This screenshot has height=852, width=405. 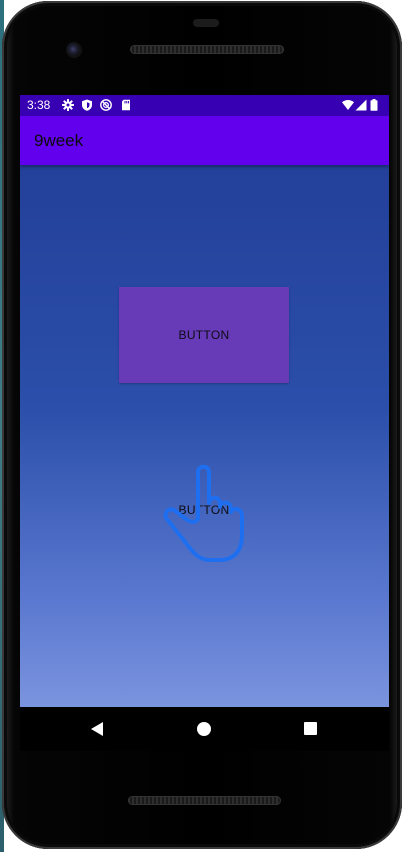 What do you see at coordinates (204, 140) in the screenshot?
I see `app-bar: 9week` at bounding box center [204, 140].